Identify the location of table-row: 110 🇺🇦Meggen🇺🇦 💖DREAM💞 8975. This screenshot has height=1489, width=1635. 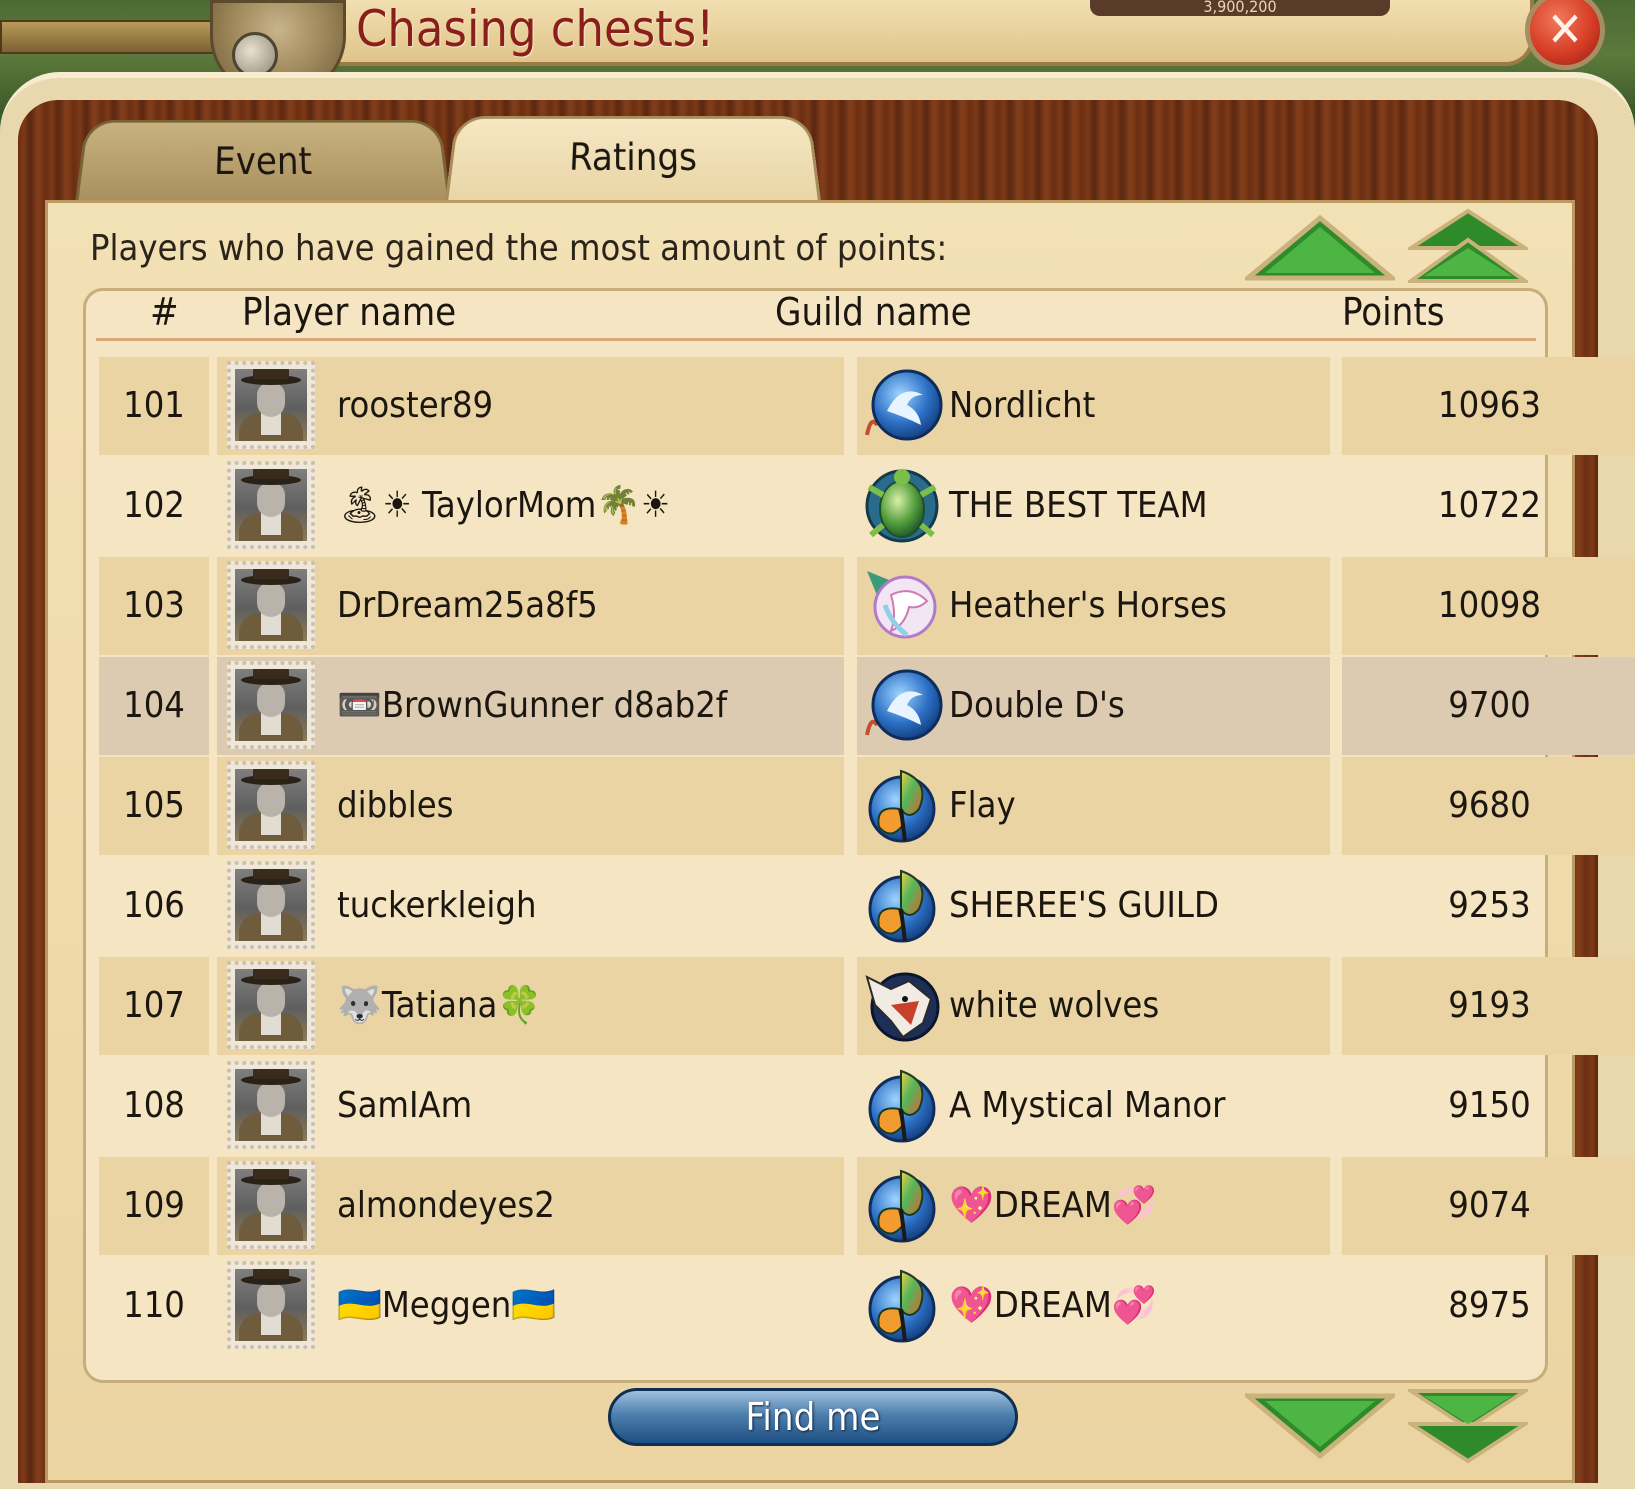
(819, 1306).